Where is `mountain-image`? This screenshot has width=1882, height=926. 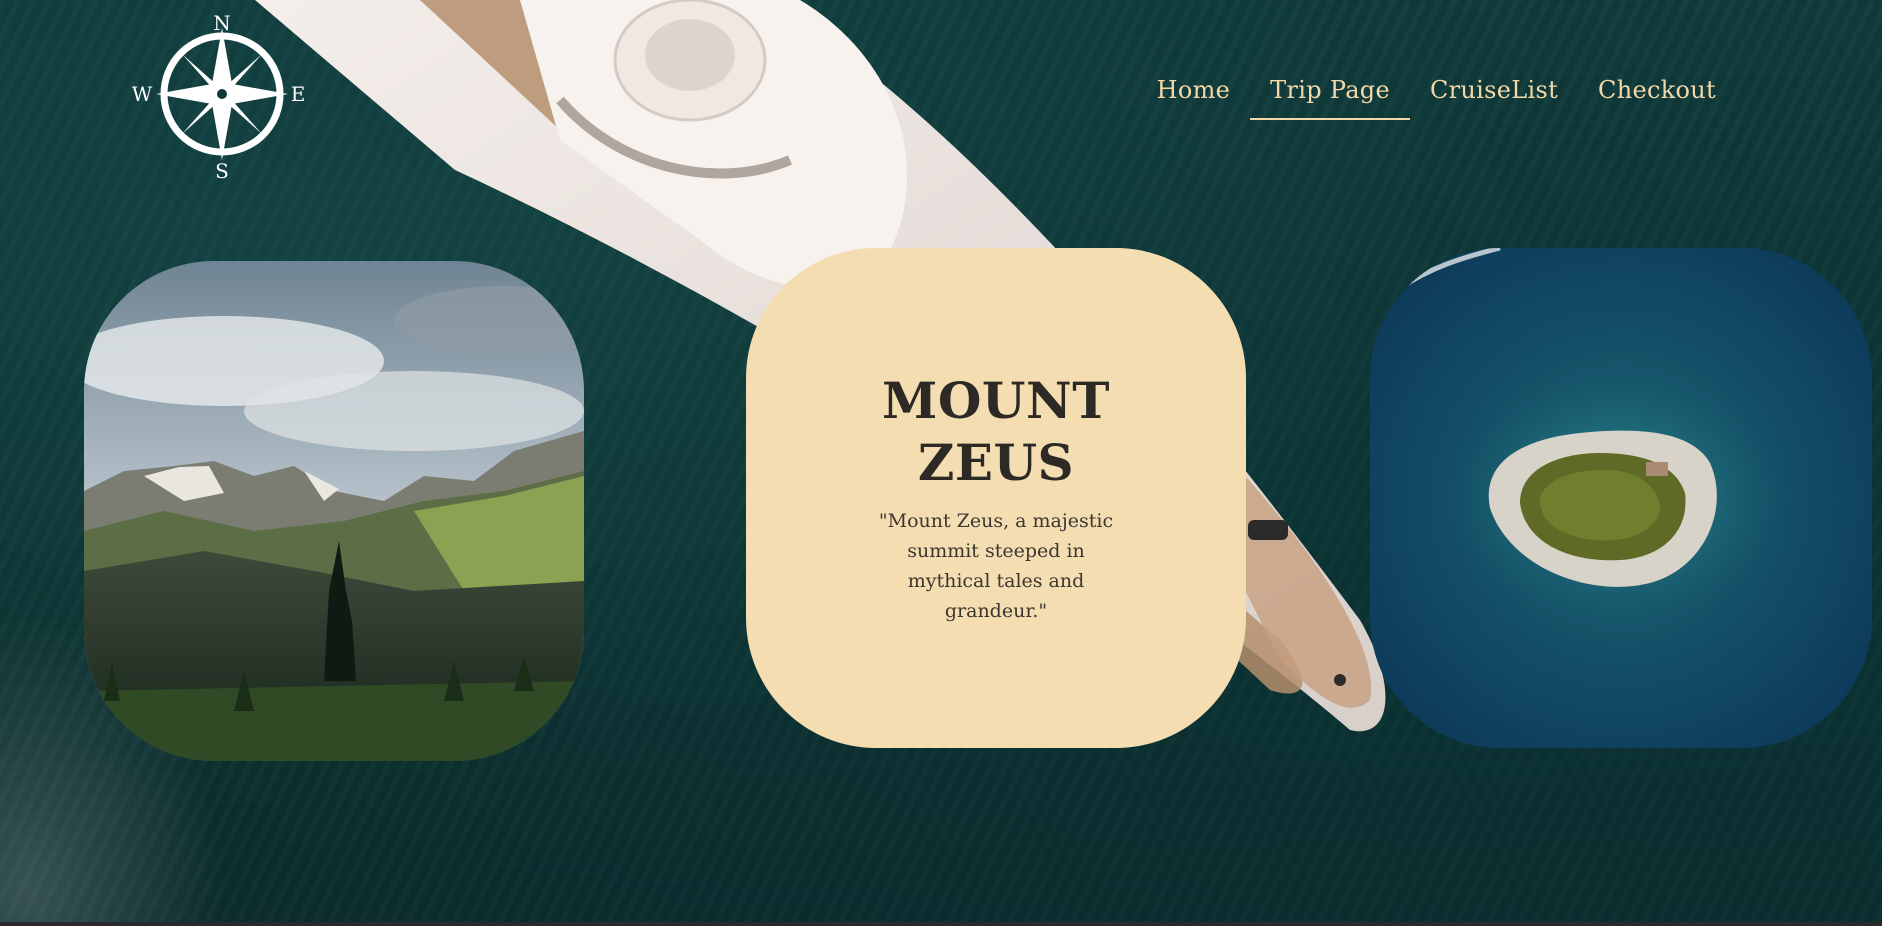 mountain-image is located at coordinates (334, 511).